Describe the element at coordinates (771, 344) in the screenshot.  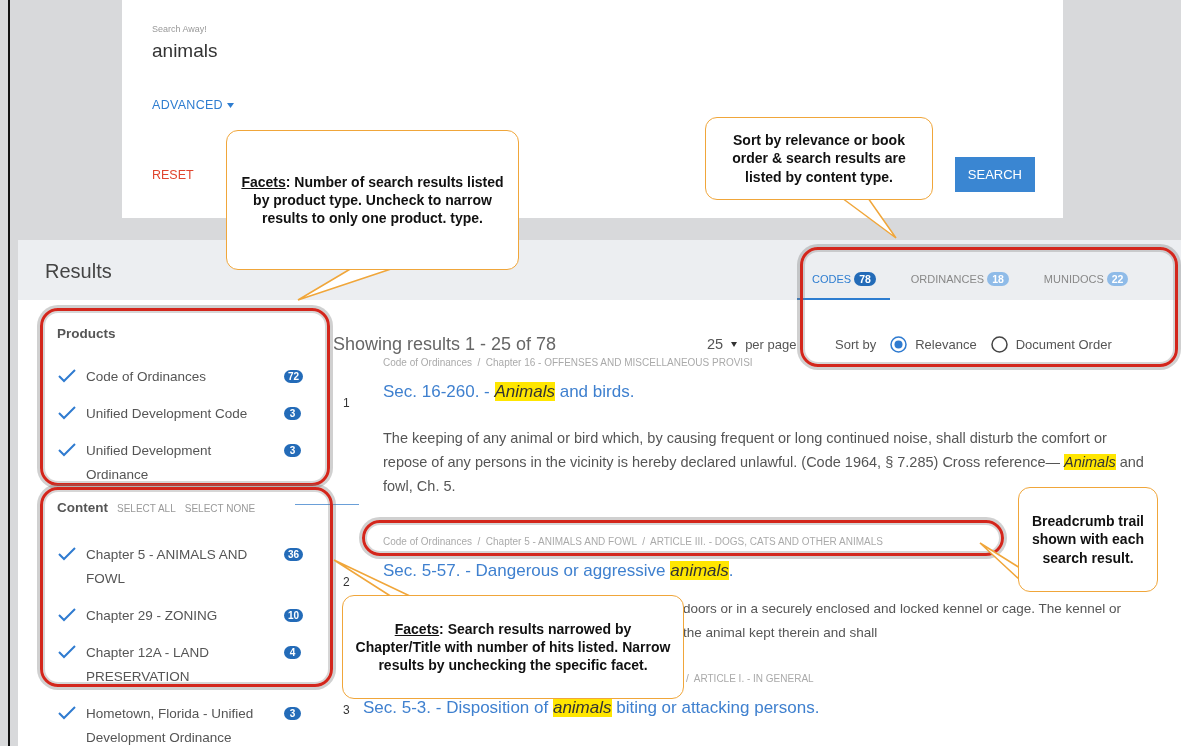
I see `per-page-label: per page` at that location.